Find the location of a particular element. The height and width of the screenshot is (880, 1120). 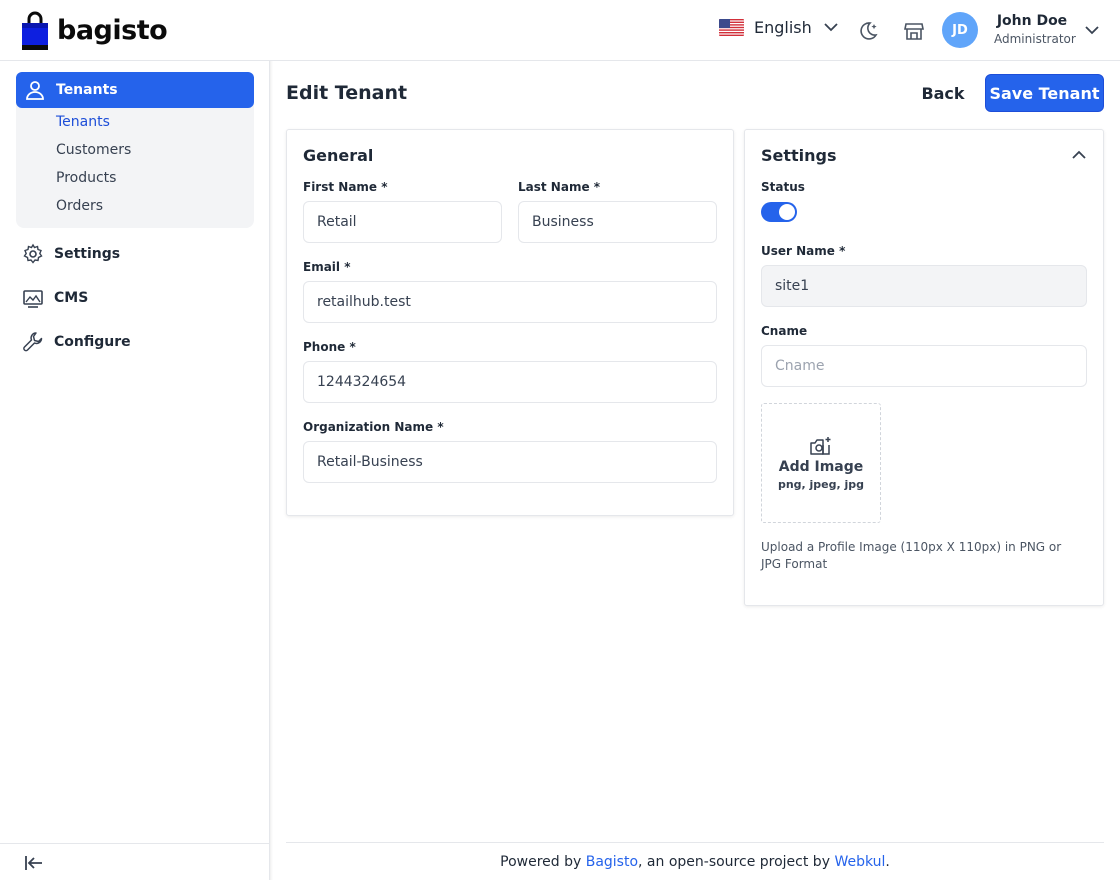

general-card-title: General is located at coordinates (338, 155).